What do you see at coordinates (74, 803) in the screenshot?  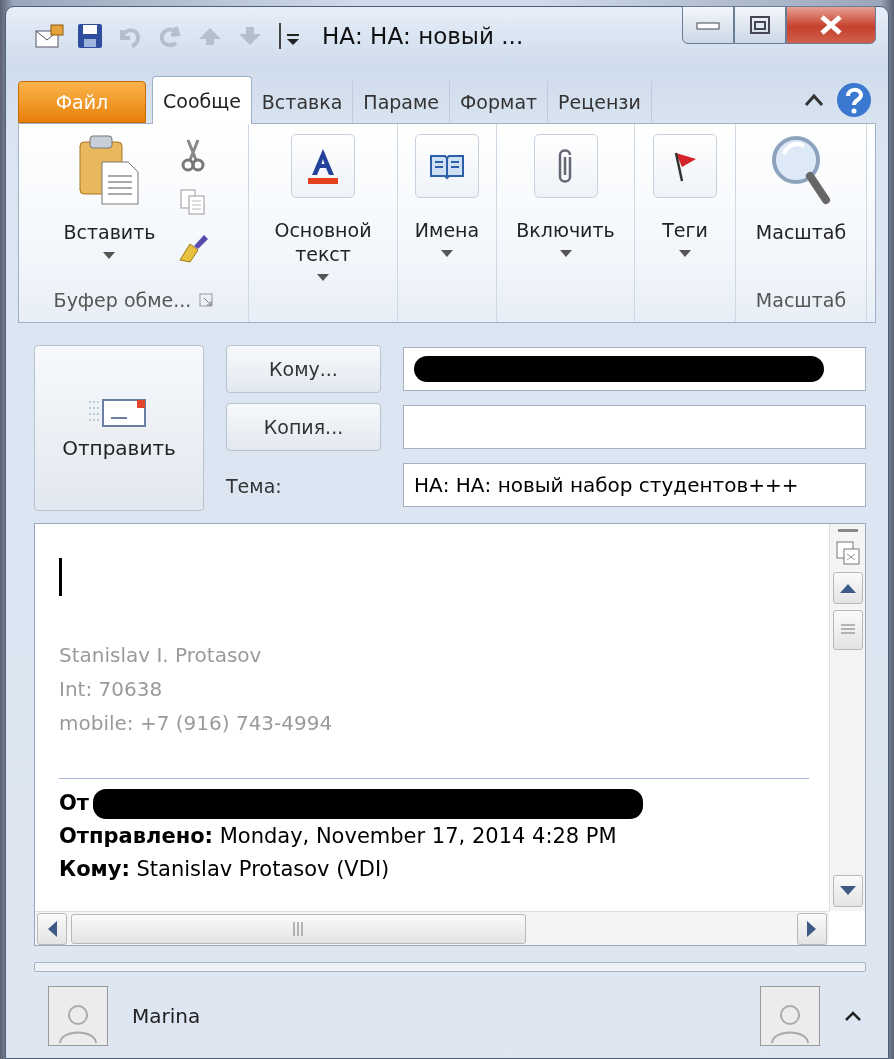 I see `header-line: От` at bounding box center [74, 803].